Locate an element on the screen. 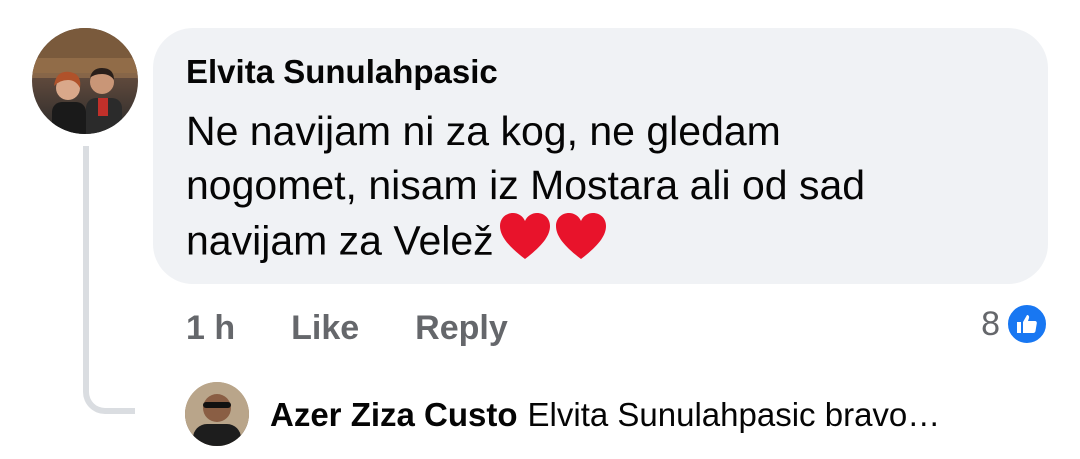  reply-author-avatar is located at coordinates (217, 414).